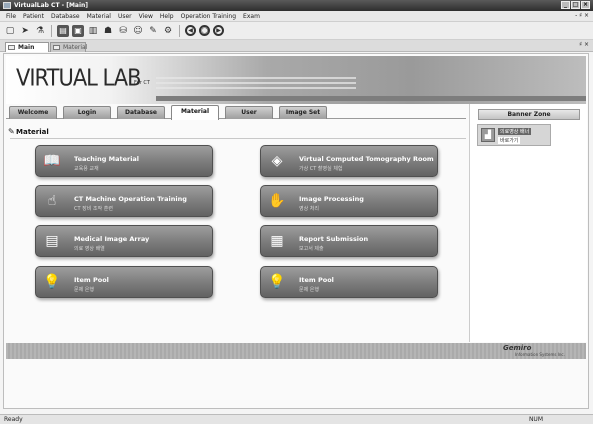 This screenshot has width=593, height=424. Describe the element at coordinates (296, 46) in the screenshot. I see `document-tab-strip: Main Material ♯ ×` at that location.